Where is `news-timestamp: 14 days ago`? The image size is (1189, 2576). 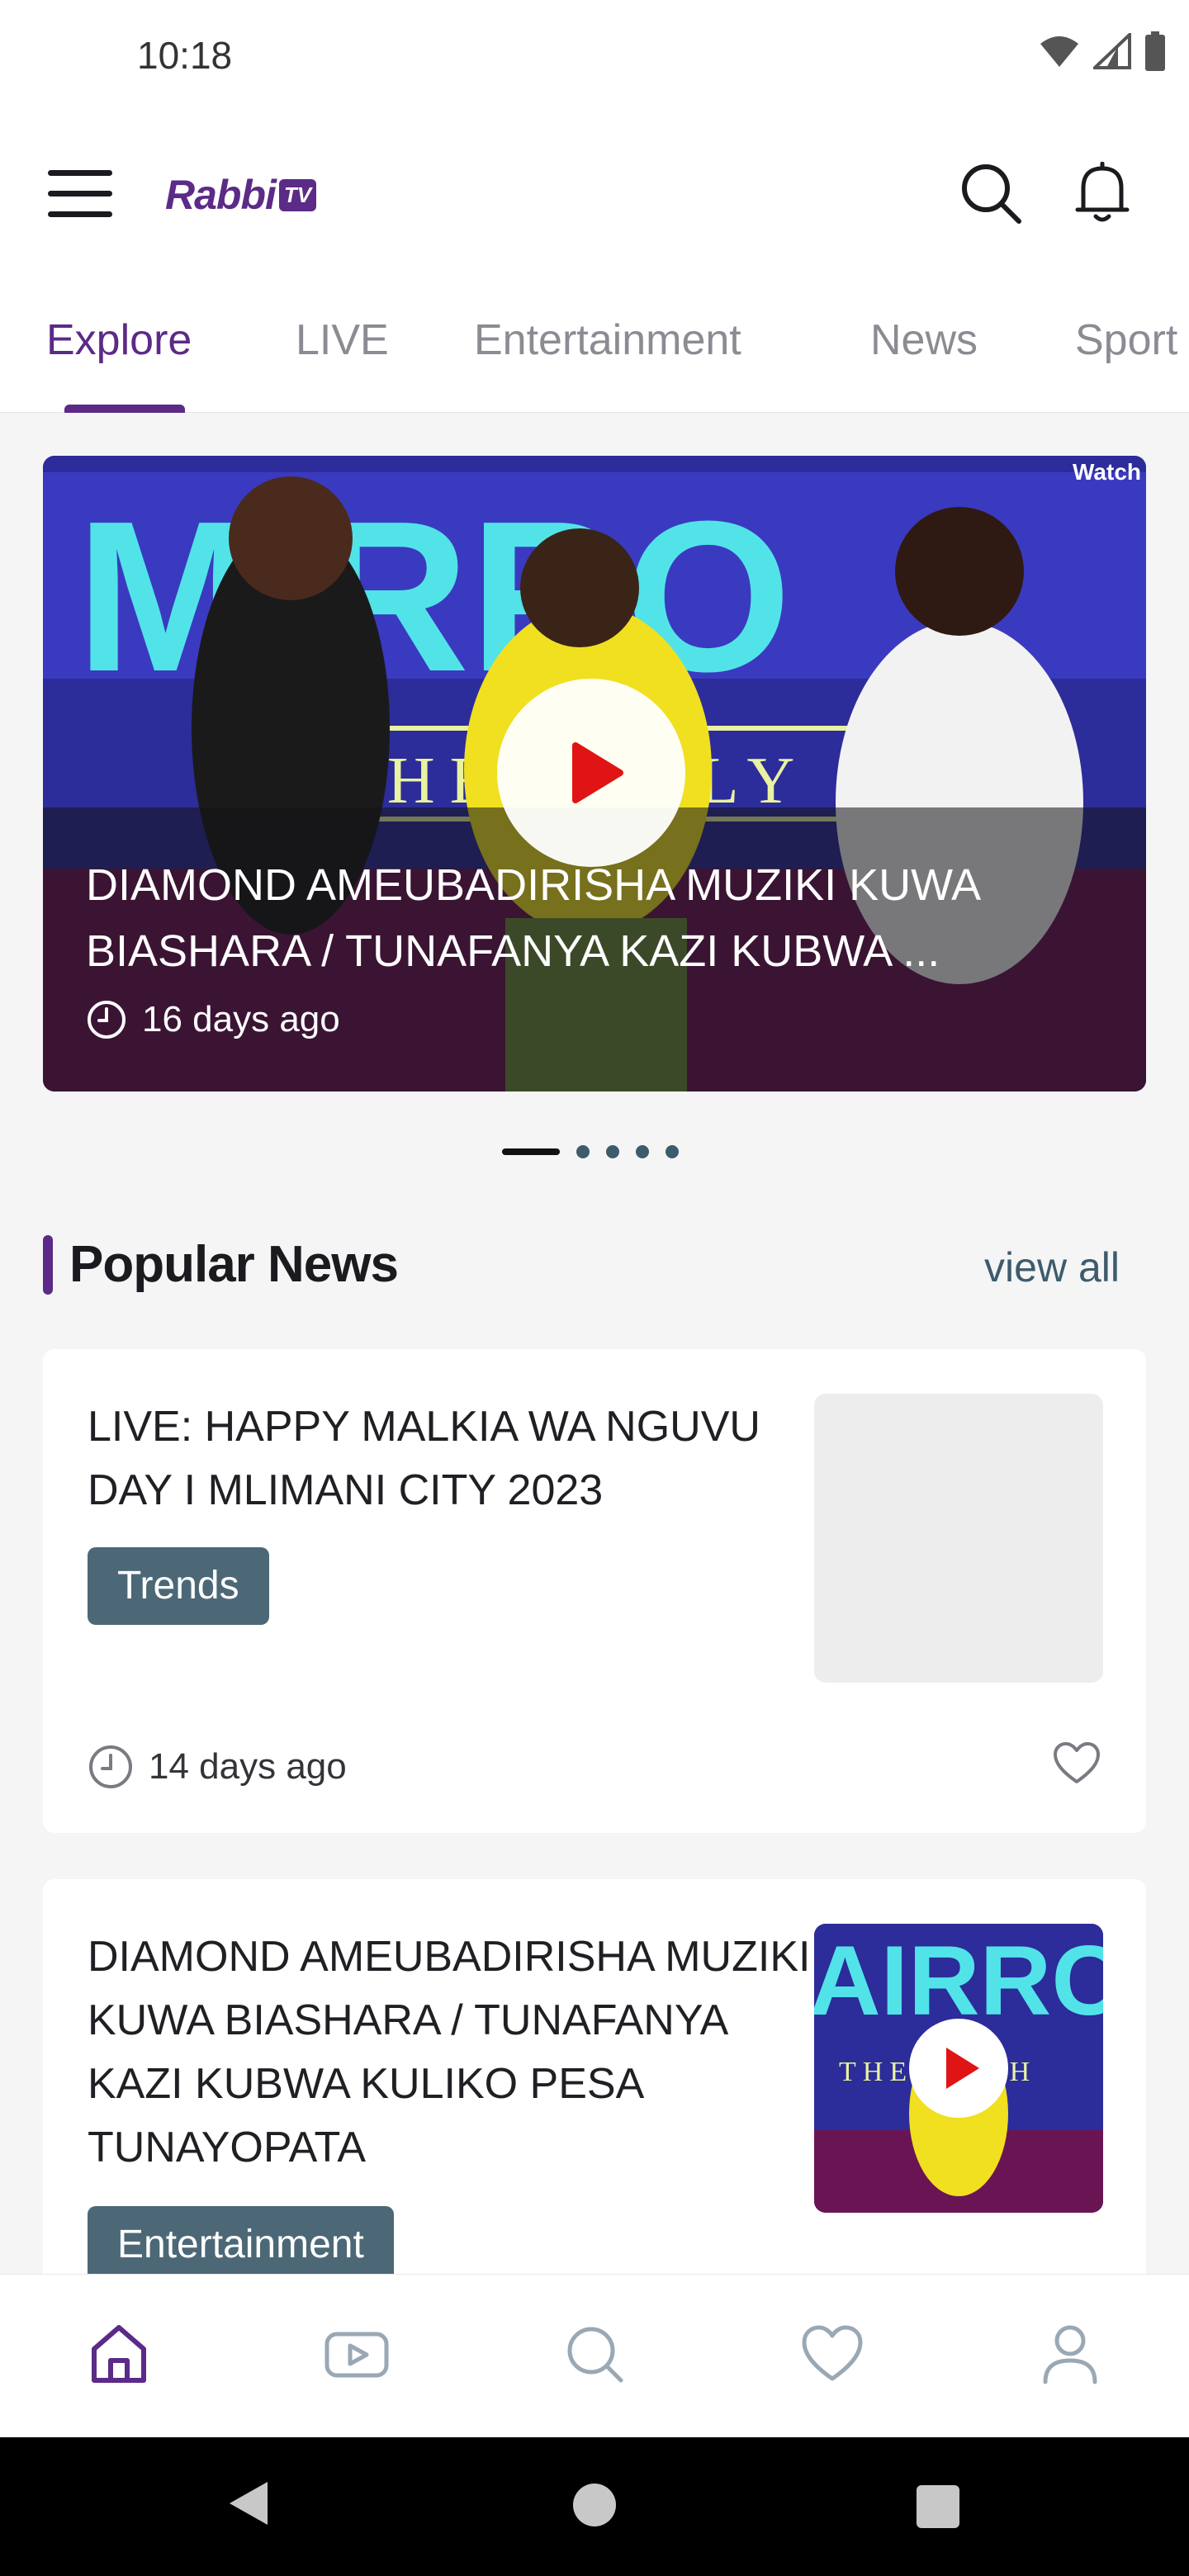 news-timestamp: 14 days ago is located at coordinates (217, 1767).